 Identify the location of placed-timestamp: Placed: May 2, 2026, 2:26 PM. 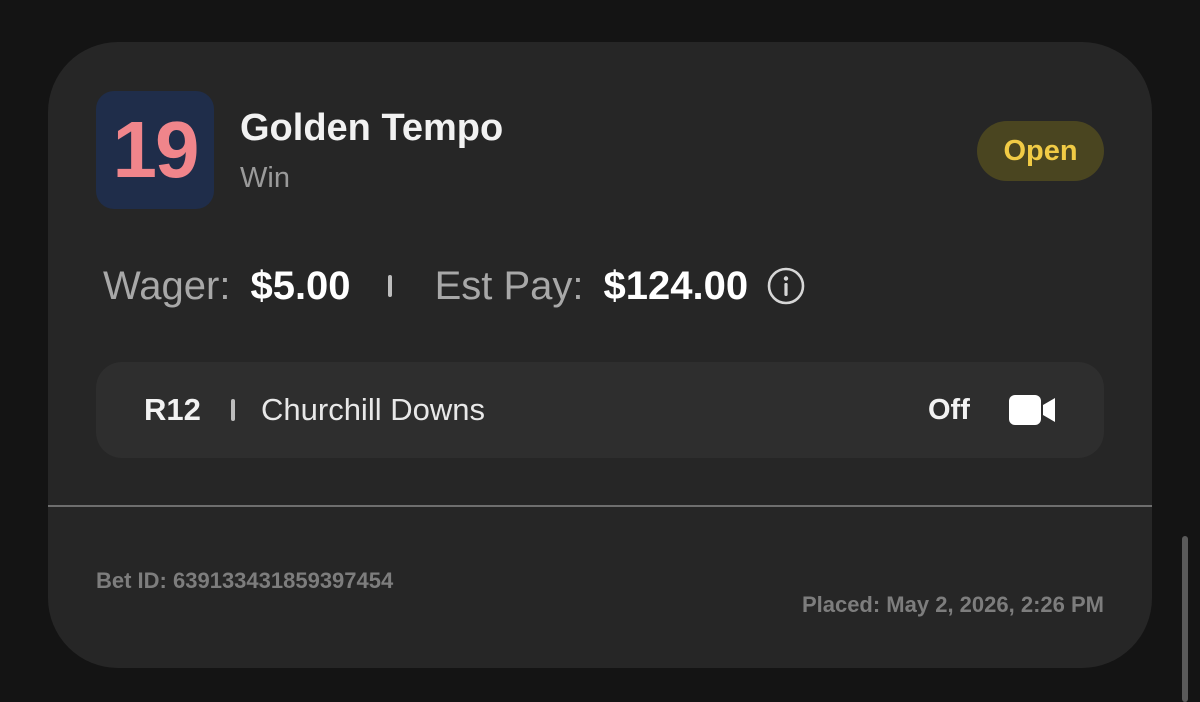
(952, 604).